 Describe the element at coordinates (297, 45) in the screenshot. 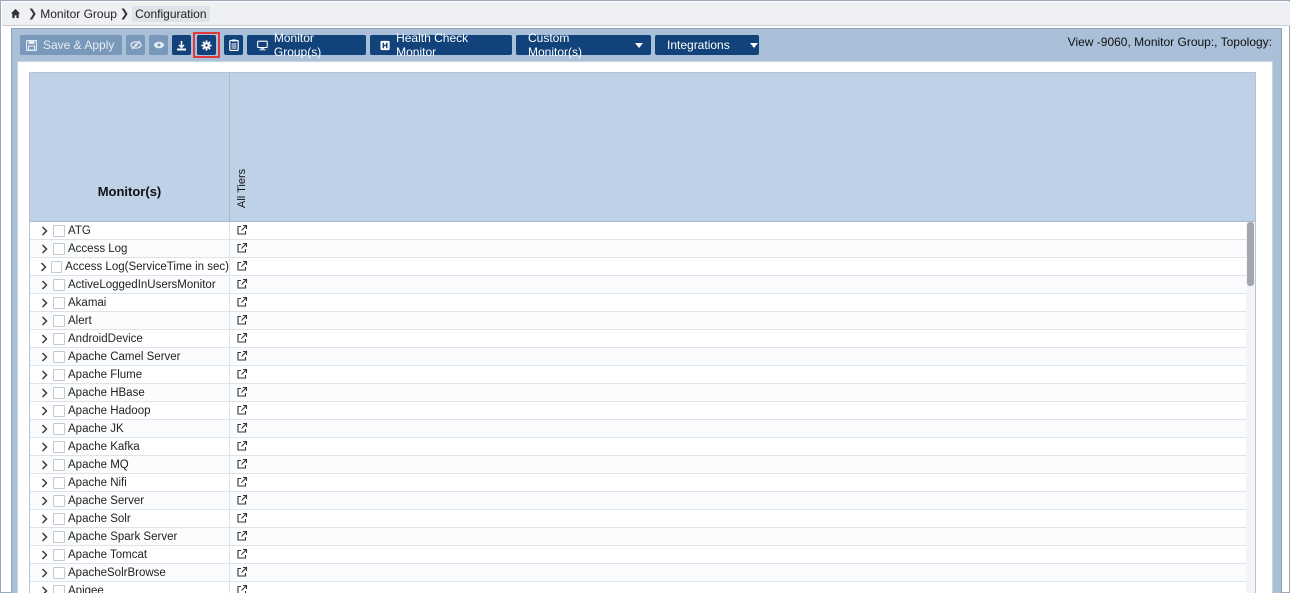

I see `monitor-groups-label: Monitor Group(s)` at that location.